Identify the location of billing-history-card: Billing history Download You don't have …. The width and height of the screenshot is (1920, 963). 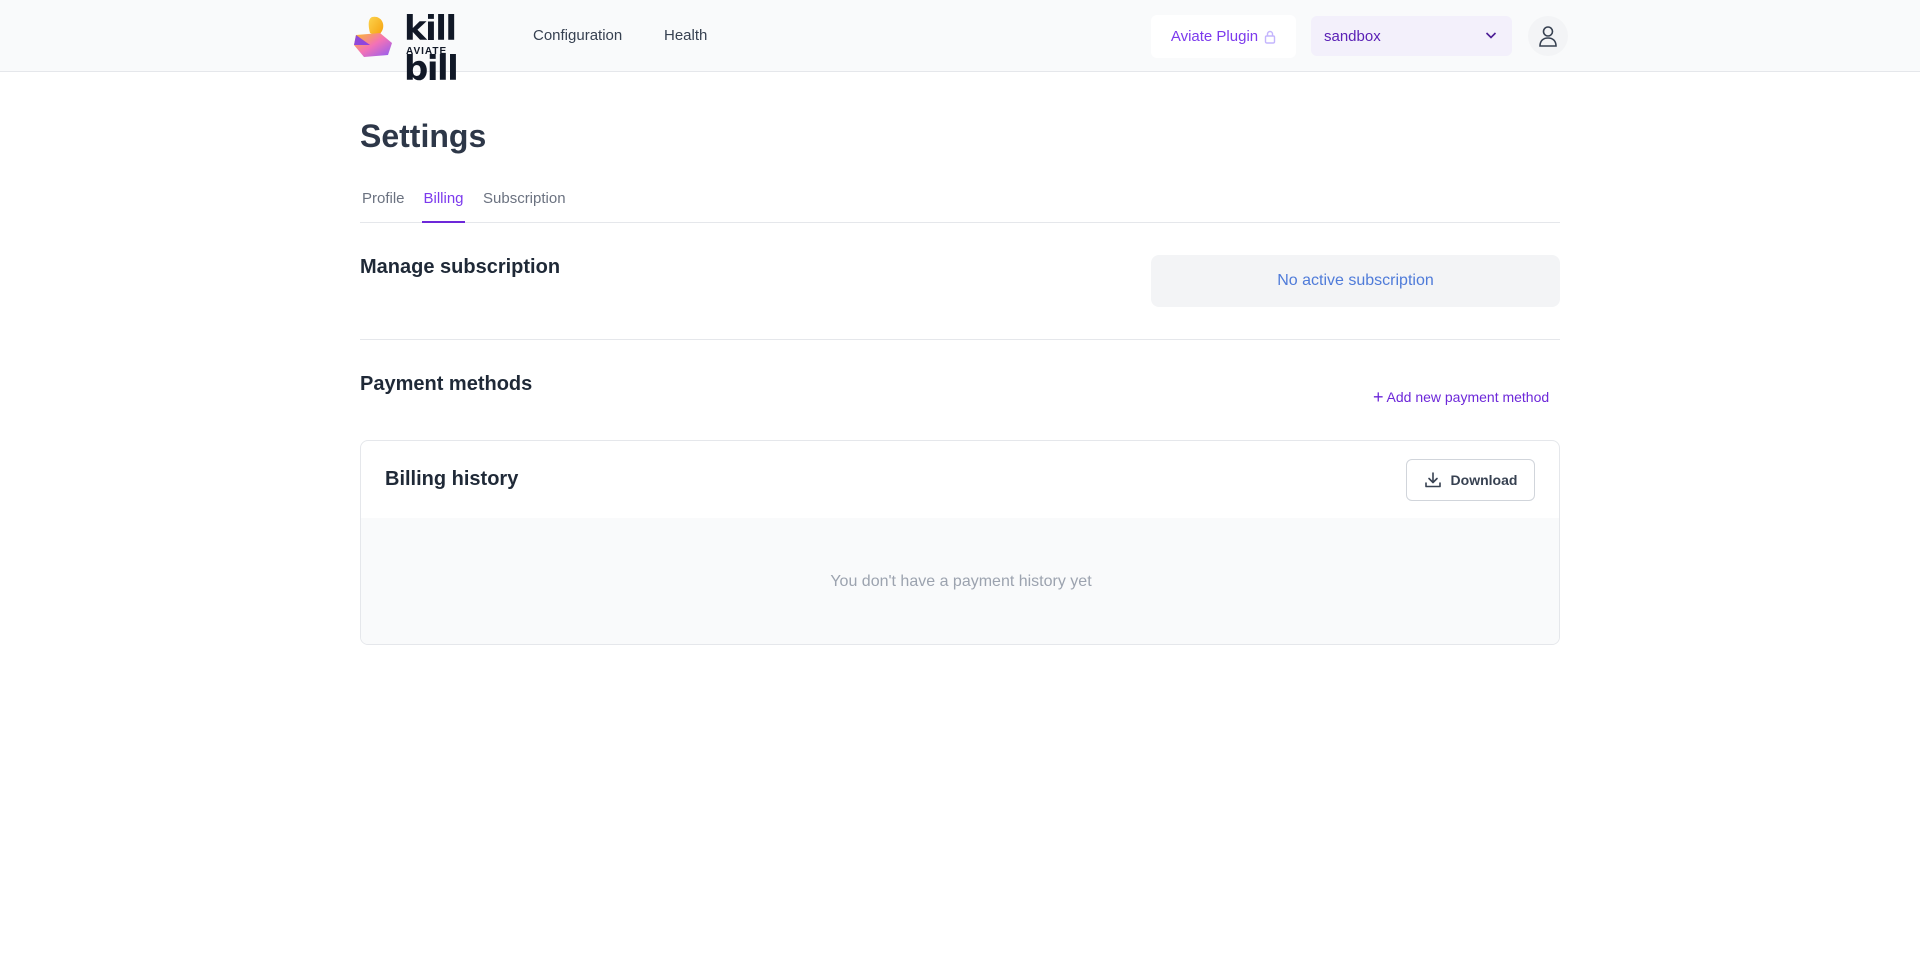
(960, 542).